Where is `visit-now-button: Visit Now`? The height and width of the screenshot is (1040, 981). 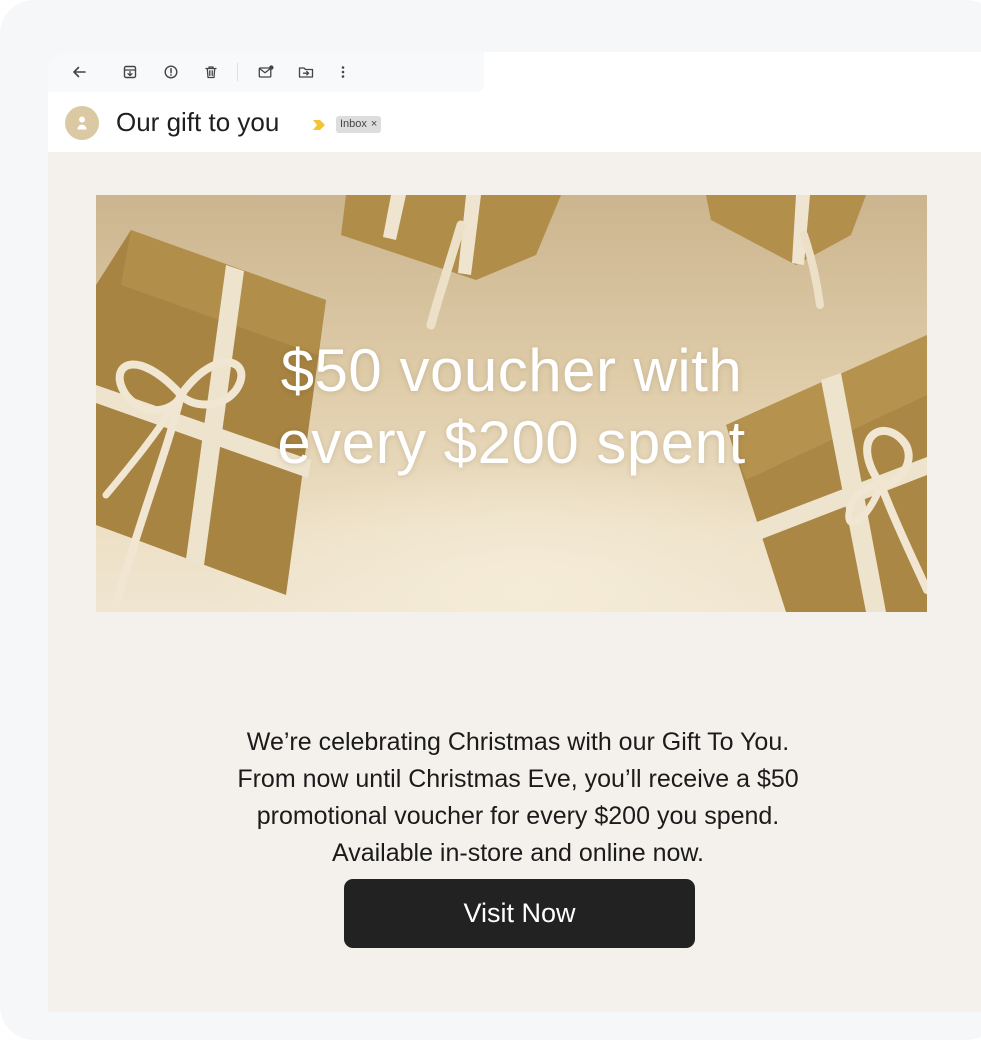 visit-now-button: Visit Now is located at coordinates (519, 913).